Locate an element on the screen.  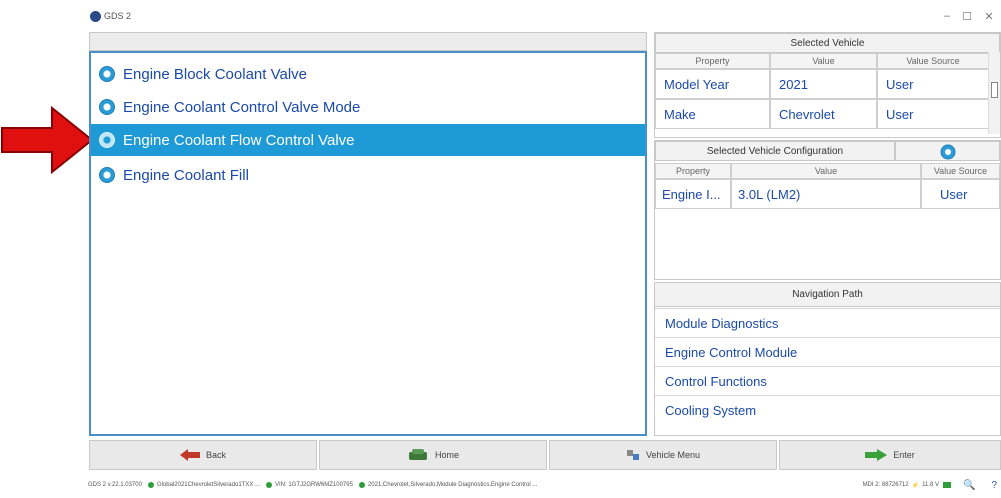
battery-icon is located at coordinates (946, 485).